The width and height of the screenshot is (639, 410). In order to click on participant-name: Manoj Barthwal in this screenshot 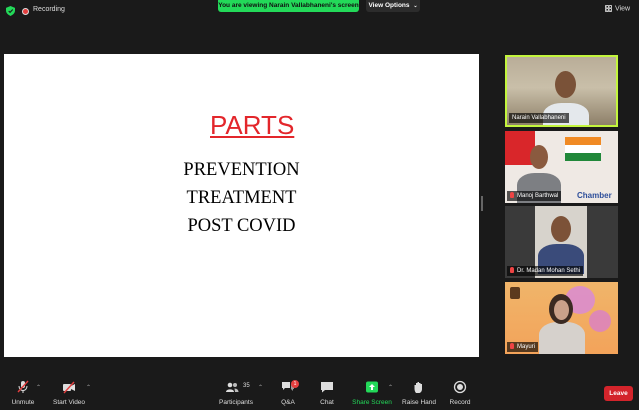, I will do `click(534, 196)`.